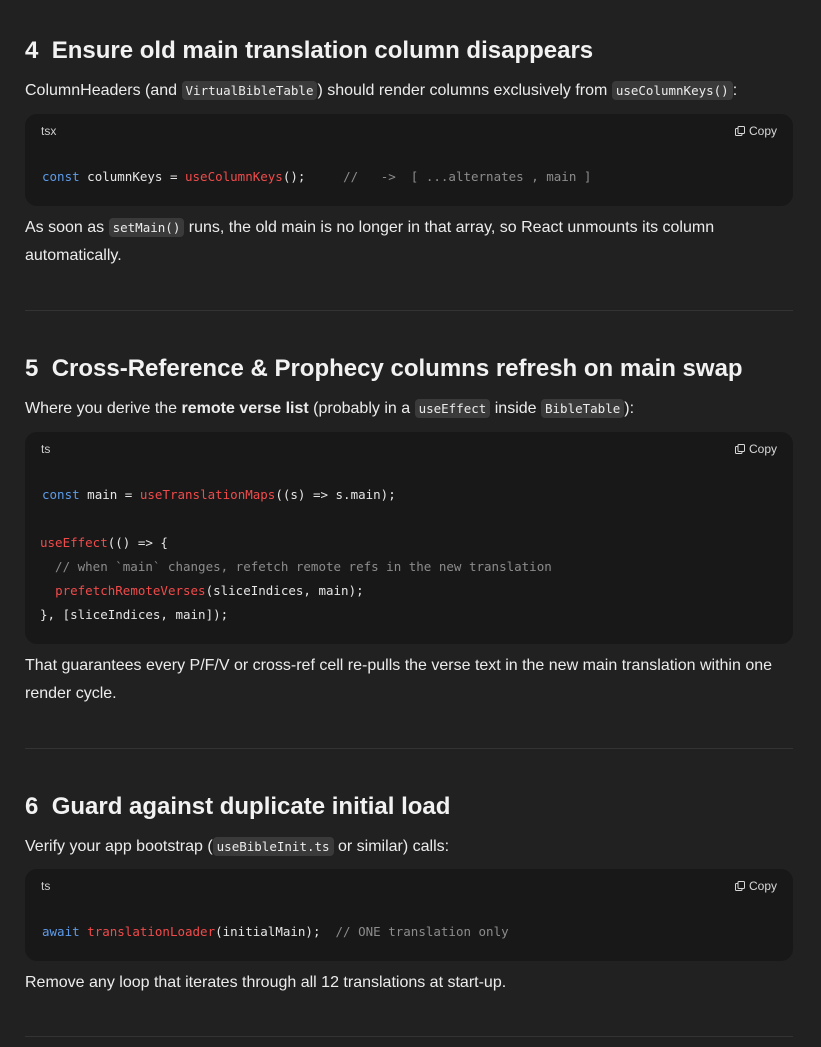  Describe the element at coordinates (251, 806) in the screenshot. I see `section-title: Guard against duplicate initial load` at that location.